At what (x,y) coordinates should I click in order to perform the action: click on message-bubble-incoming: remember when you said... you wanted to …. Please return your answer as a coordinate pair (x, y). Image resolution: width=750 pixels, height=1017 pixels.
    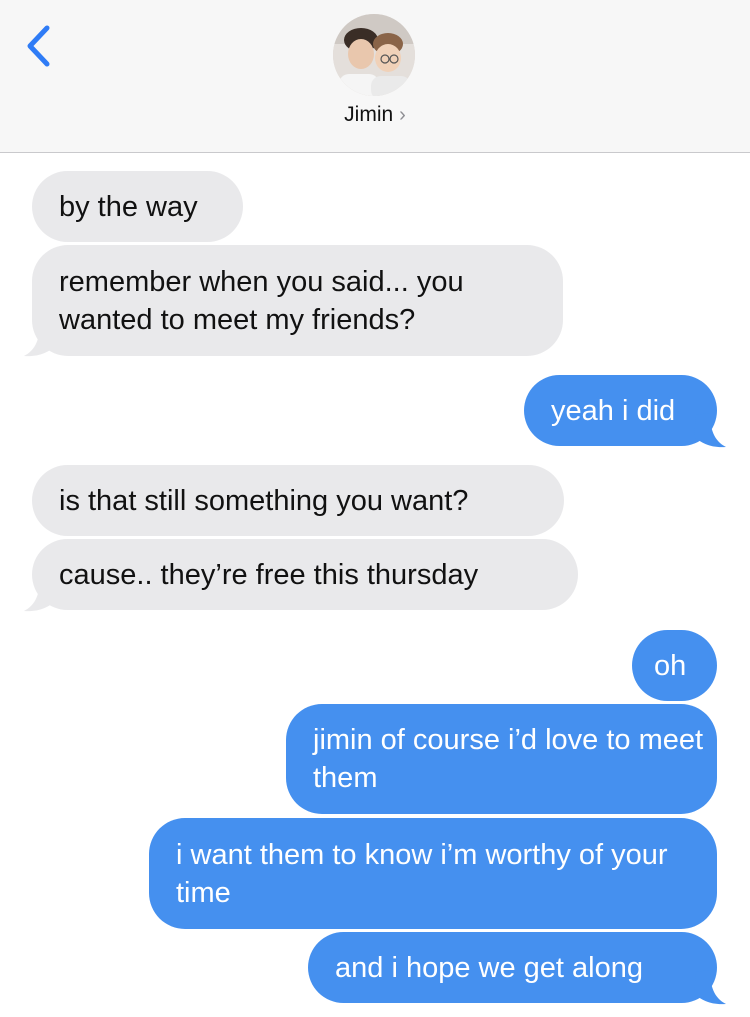
    Looking at the image, I should click on (297, 300).